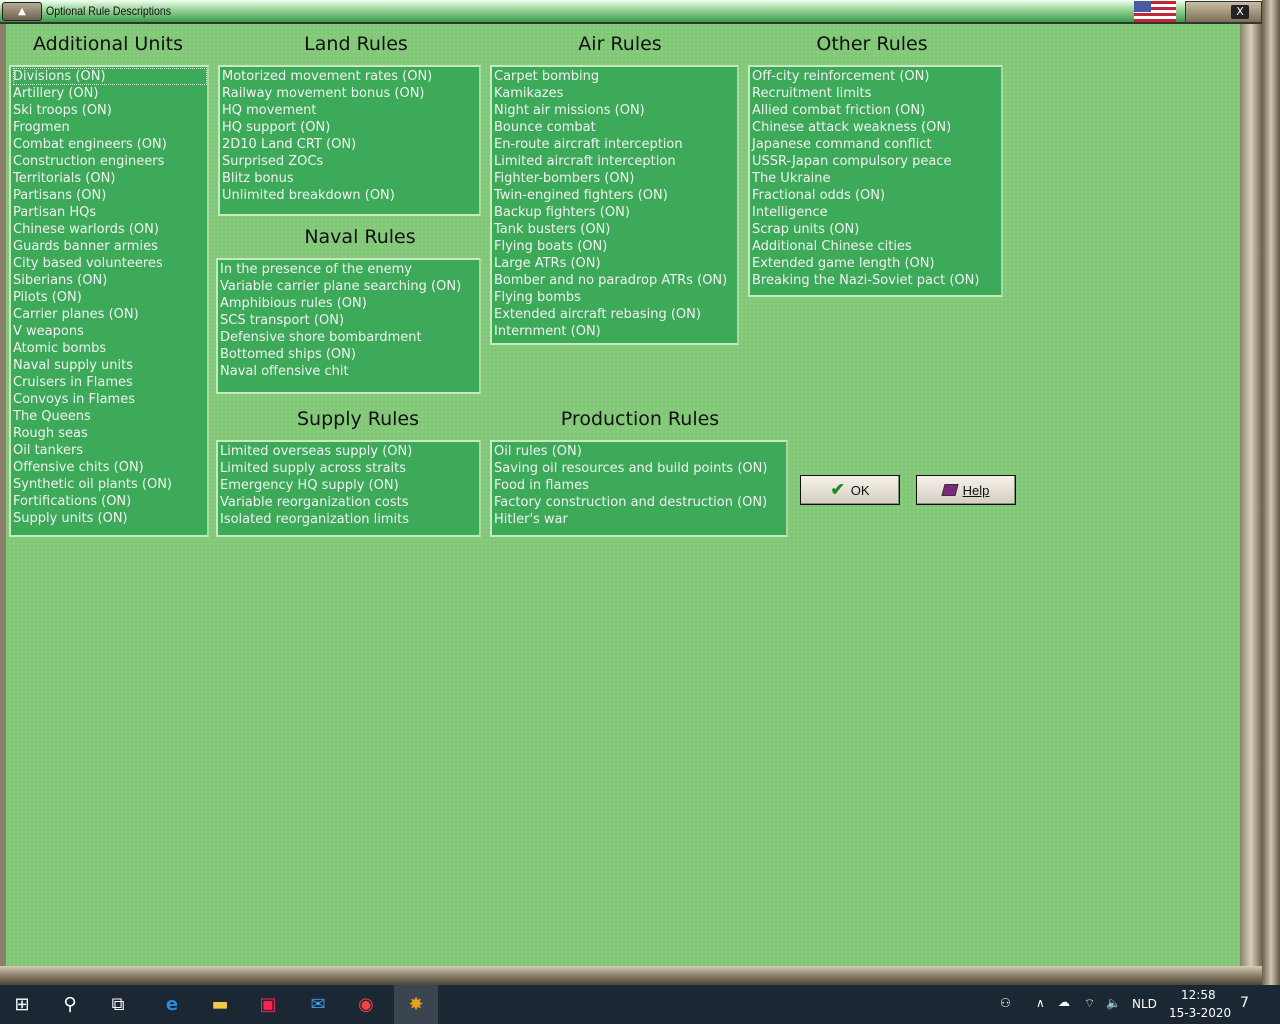  I want to click on list-item: Frogmen, so click(110, 127).